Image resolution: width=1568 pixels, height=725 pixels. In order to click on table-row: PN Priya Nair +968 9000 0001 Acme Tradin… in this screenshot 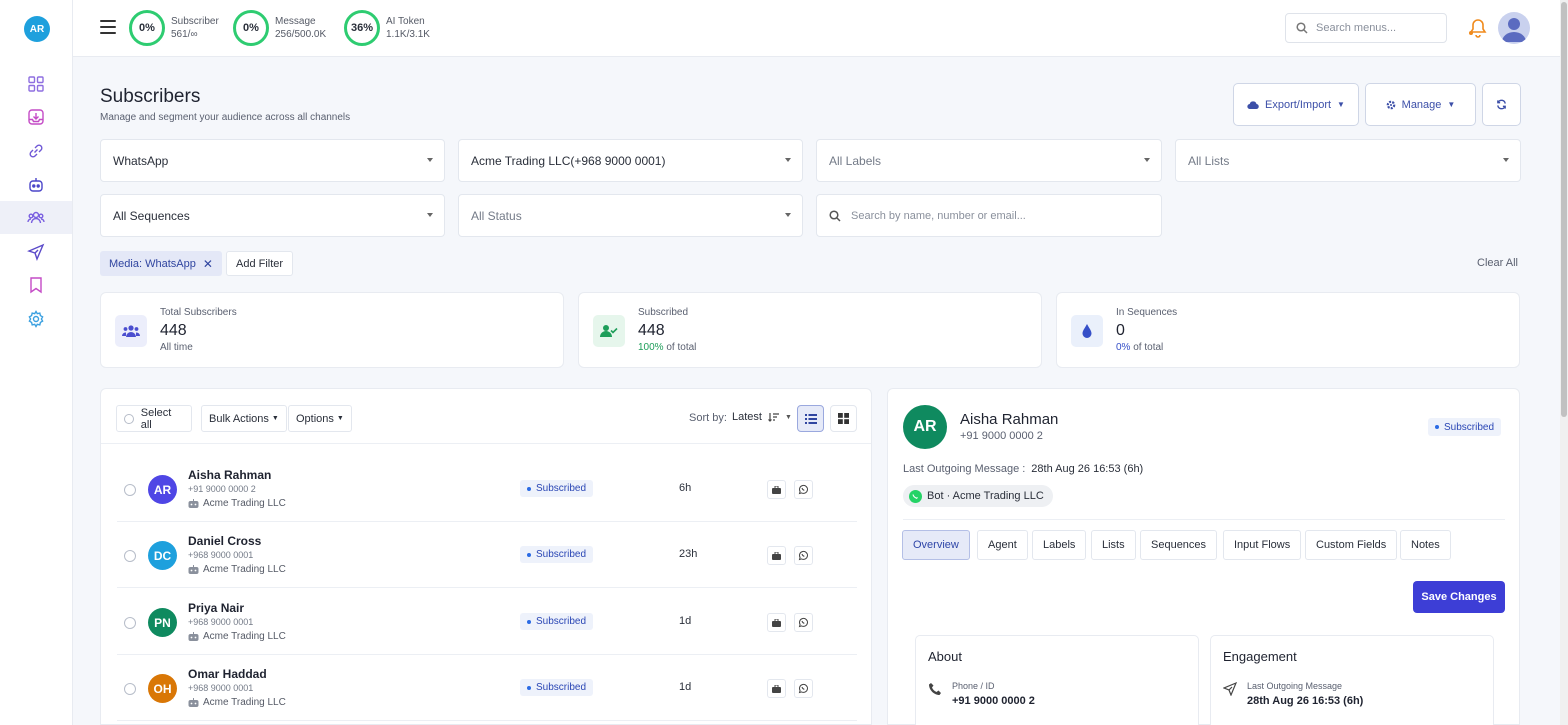, I will do `click(487, 622)`.